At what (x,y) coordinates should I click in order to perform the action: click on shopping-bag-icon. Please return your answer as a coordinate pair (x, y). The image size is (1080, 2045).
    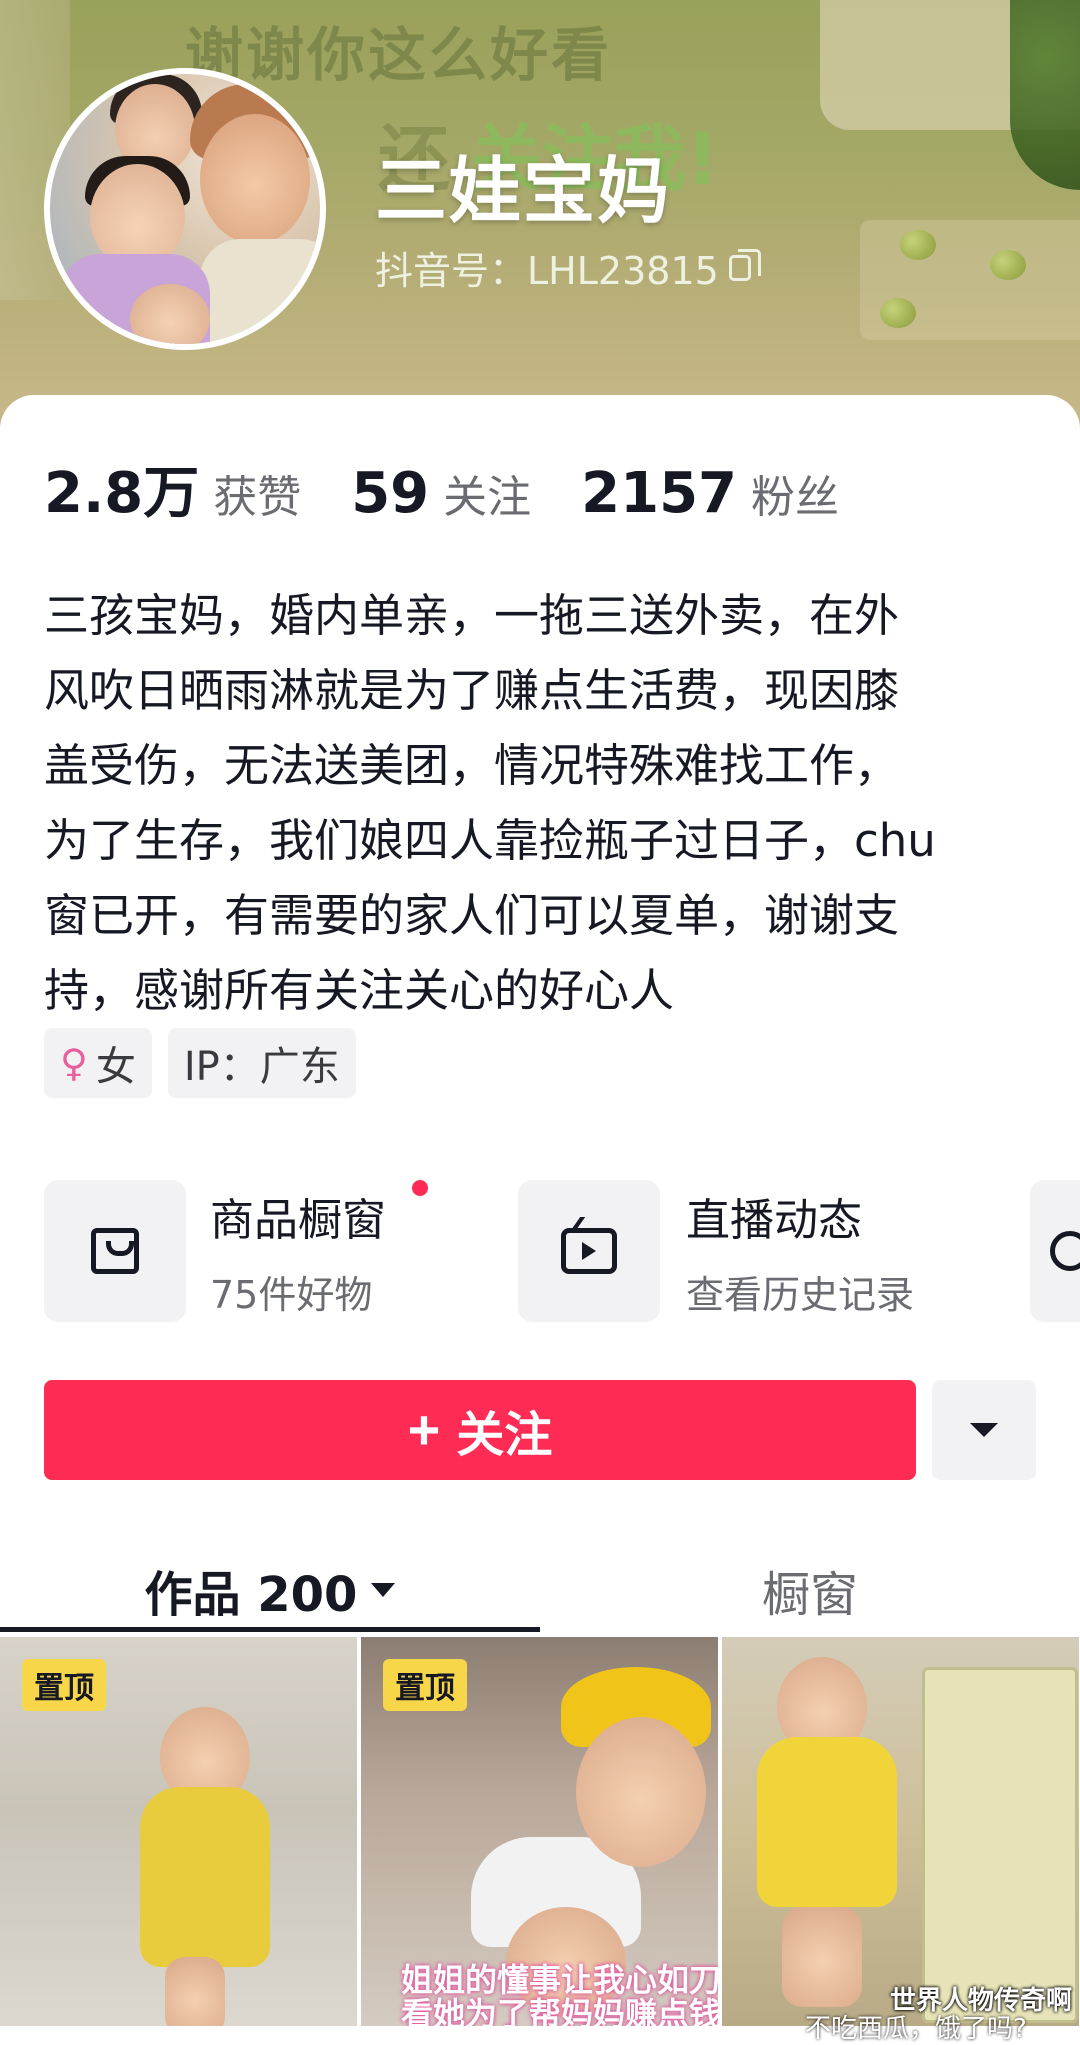
    Looking at the image, I should click on (115, 1251).